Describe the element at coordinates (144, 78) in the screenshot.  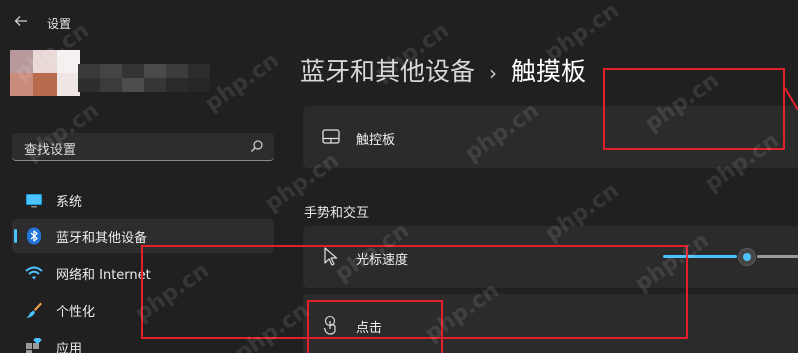
I see `user-name-blurred` at that location.